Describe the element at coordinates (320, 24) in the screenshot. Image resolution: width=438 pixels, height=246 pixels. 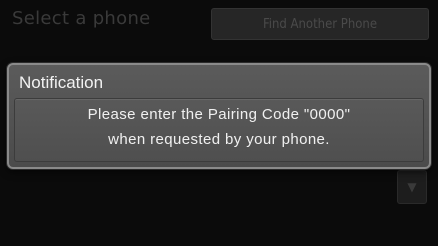
I see `find-another-phone-button: Find Another Phone` at that location.